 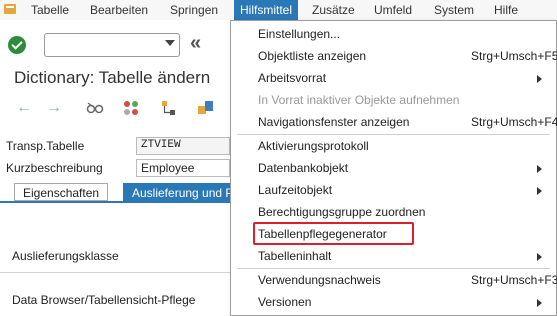 What do you see at coordinates (54, 108) in the screenshot?
I see `forward-arrow-icon: →` at bounding box center [54, 108].